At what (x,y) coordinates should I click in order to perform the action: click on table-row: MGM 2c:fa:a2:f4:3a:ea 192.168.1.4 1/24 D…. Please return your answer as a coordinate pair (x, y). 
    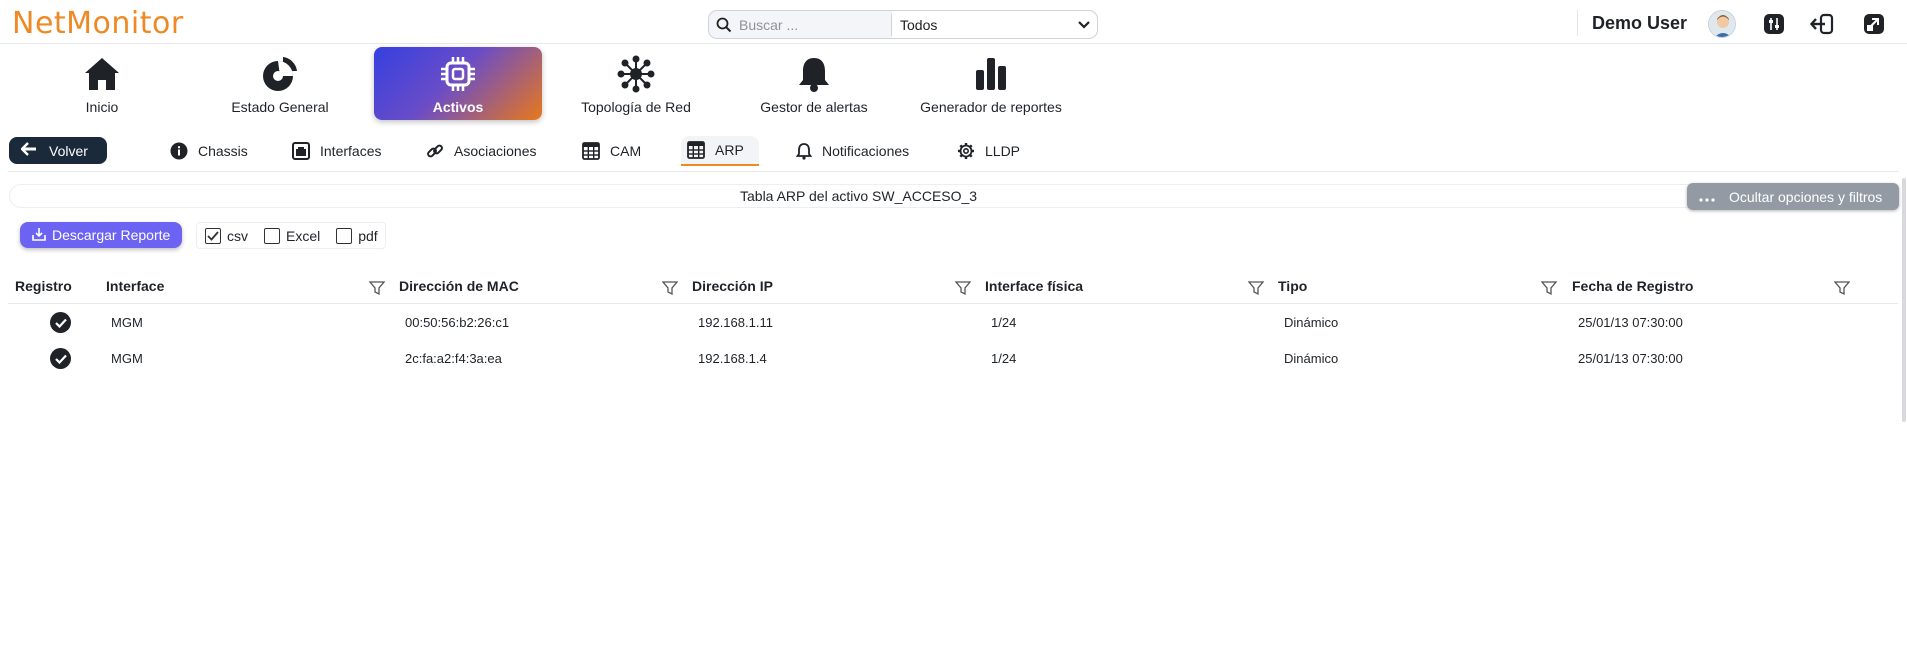
    Looking at the image, I should click on (953, 359).